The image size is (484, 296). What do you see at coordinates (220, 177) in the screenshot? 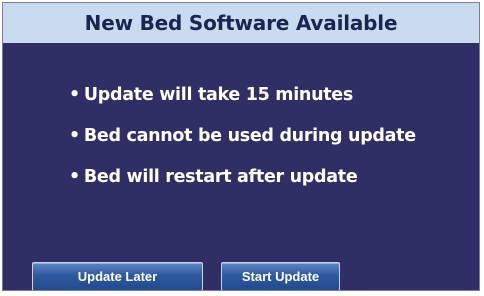
I see `bullet-text-restart: Bed will restart after update` at bounding box center [220, 177].